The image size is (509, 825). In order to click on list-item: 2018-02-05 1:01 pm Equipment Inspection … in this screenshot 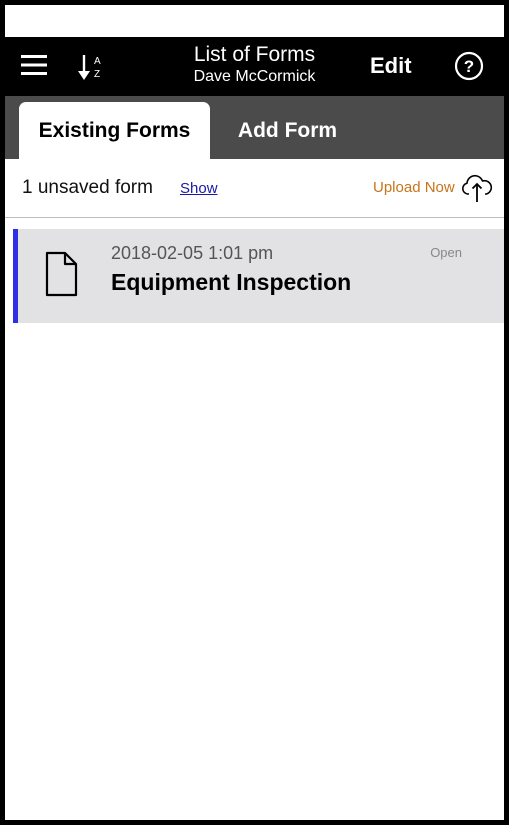, I will do `click(258, 276)`.